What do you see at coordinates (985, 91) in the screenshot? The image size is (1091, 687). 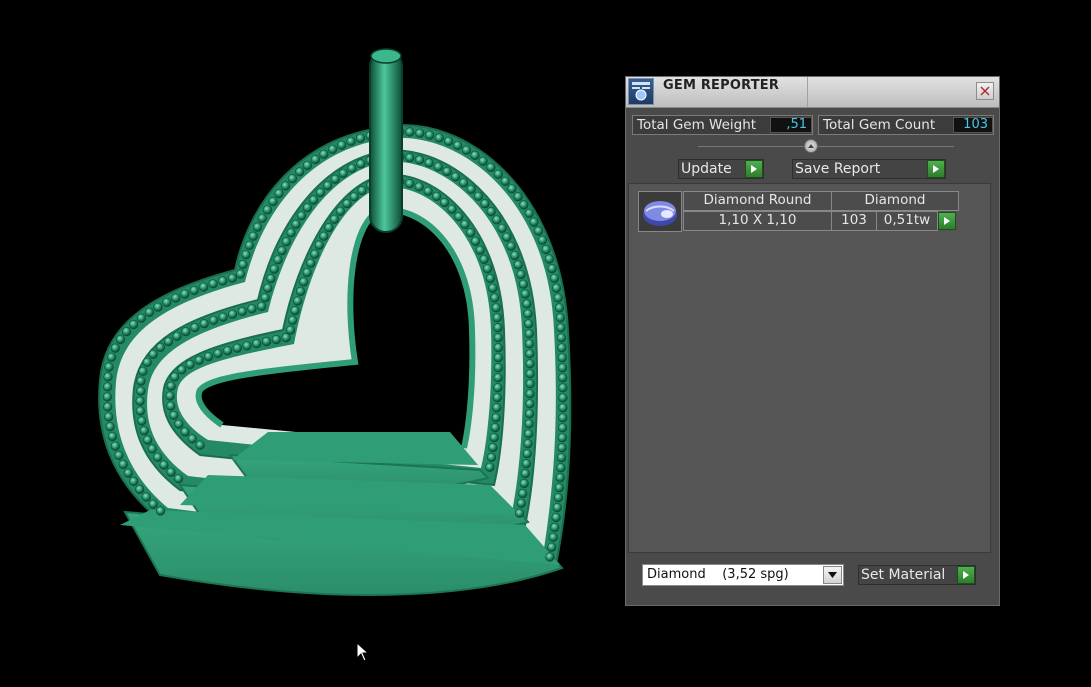 I see `close-button` at bounding box center [985, 91].